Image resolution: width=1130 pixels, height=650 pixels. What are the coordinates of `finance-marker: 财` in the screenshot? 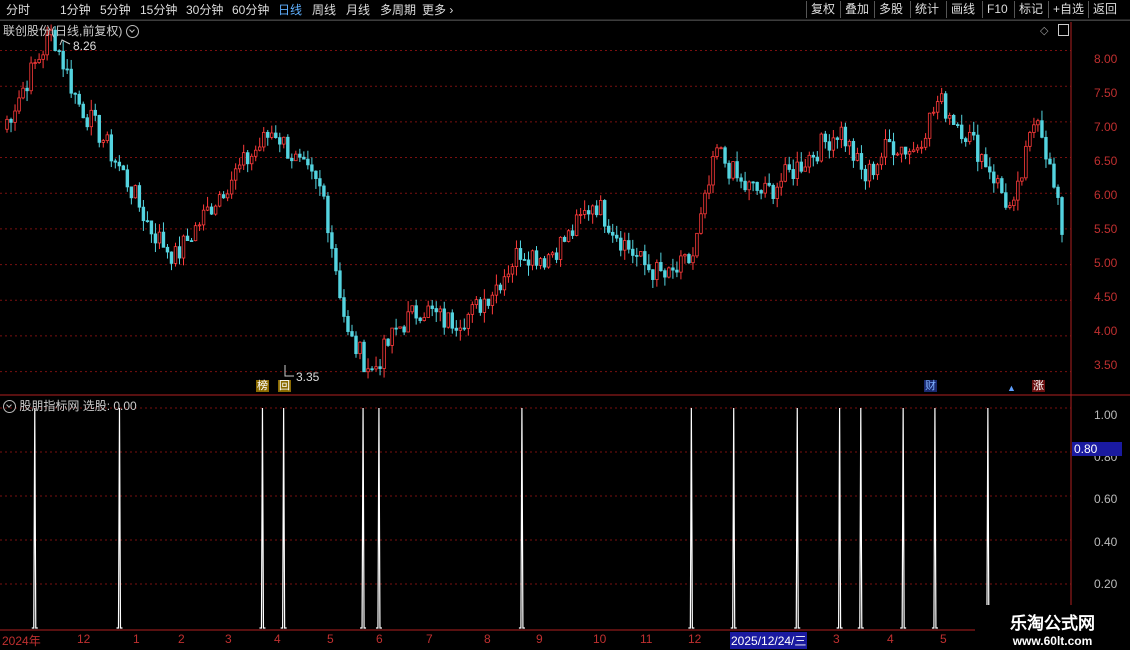 It's located at (930, 386).